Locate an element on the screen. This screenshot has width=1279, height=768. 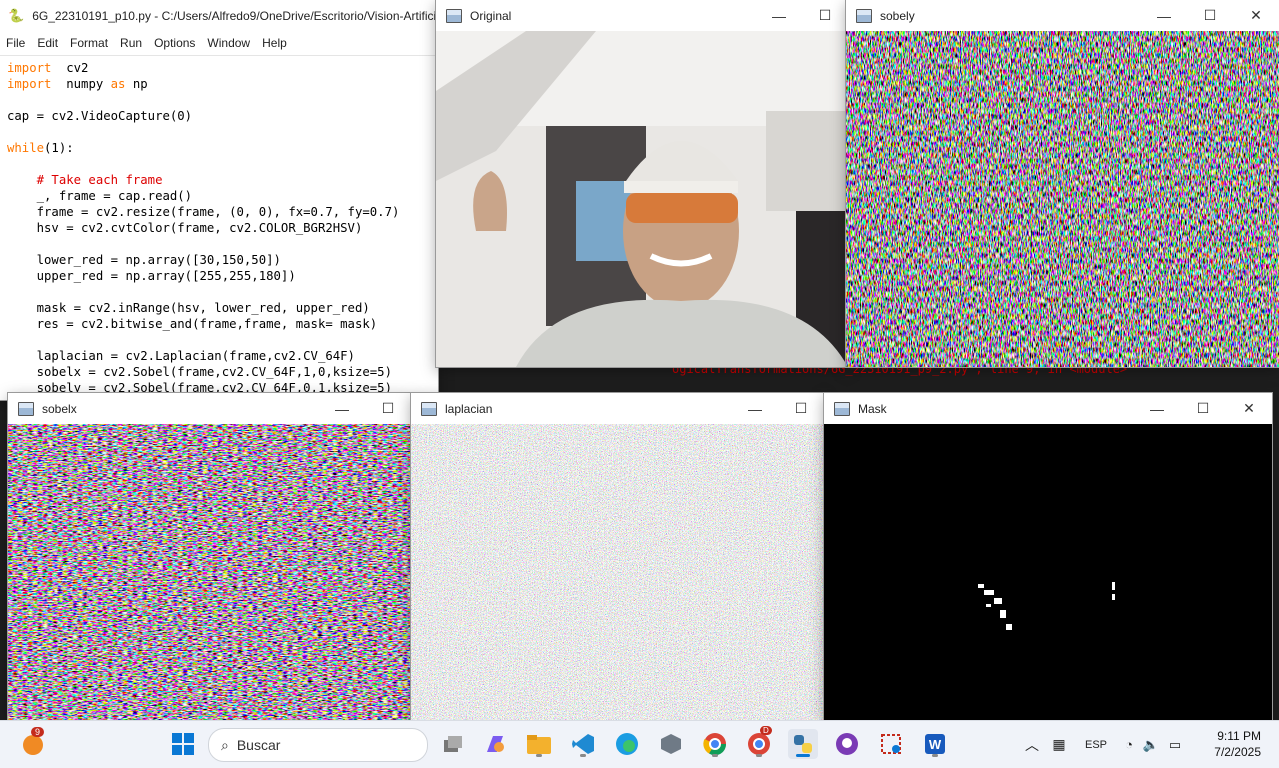
laplacian-title-bar: laplacian — ☐ is located at coordinates (617, 408).